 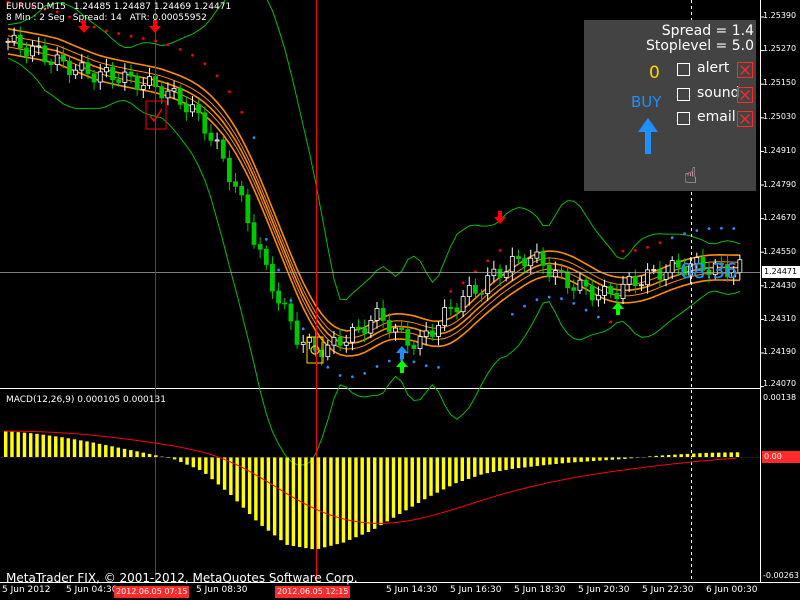 I want to click on email-label: email, so click(x=716, y=117).